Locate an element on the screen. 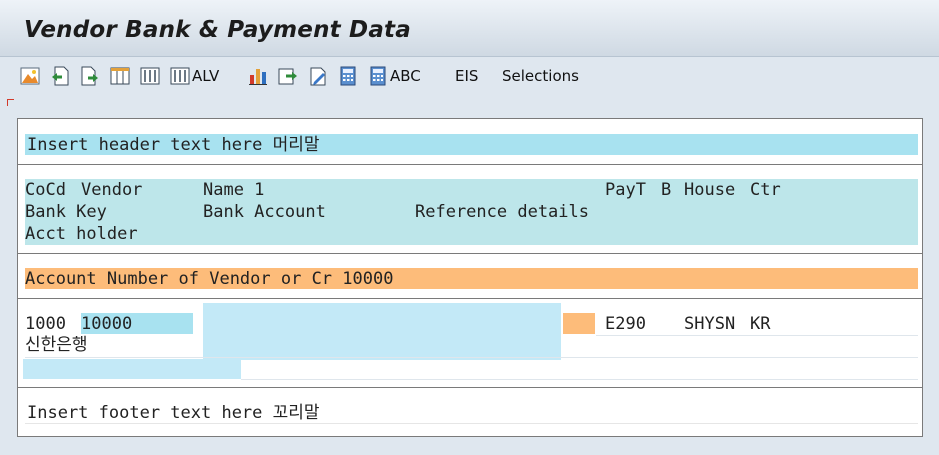 This screenshot has height=455, width=939. cell-bank-key: 신한은행 is located at coordinates (56, 345).